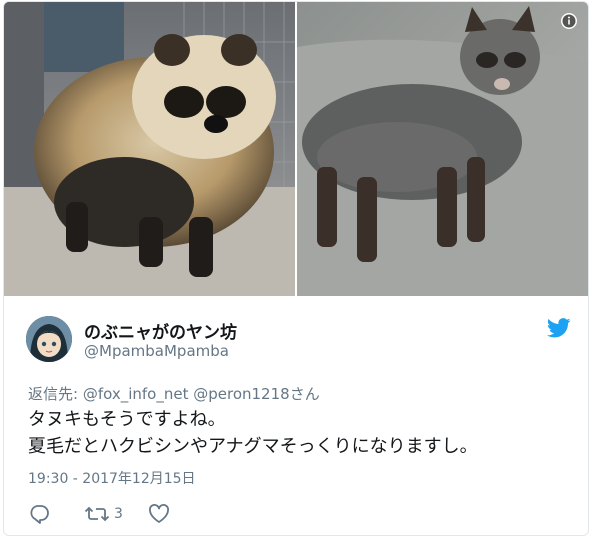  Describe the element at coordinates (156, 351) in the screenshot. I see `user-handle: @MpambaMpamba` at that location.